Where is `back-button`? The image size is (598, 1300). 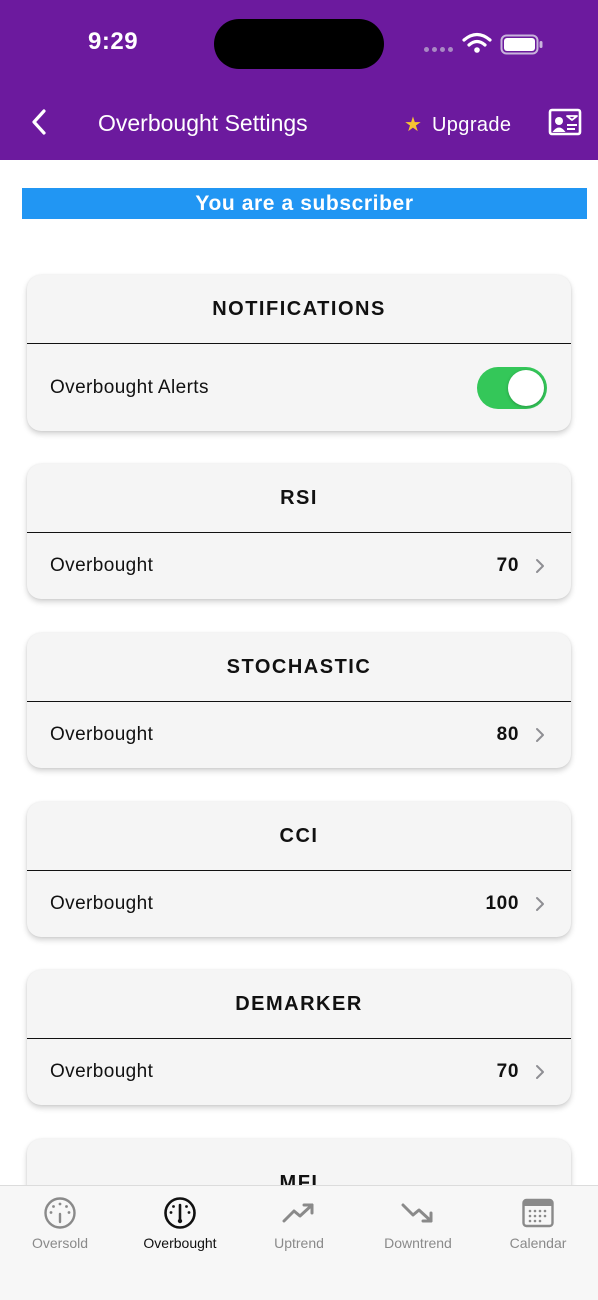 back-button is located at coordinates (39, 124).